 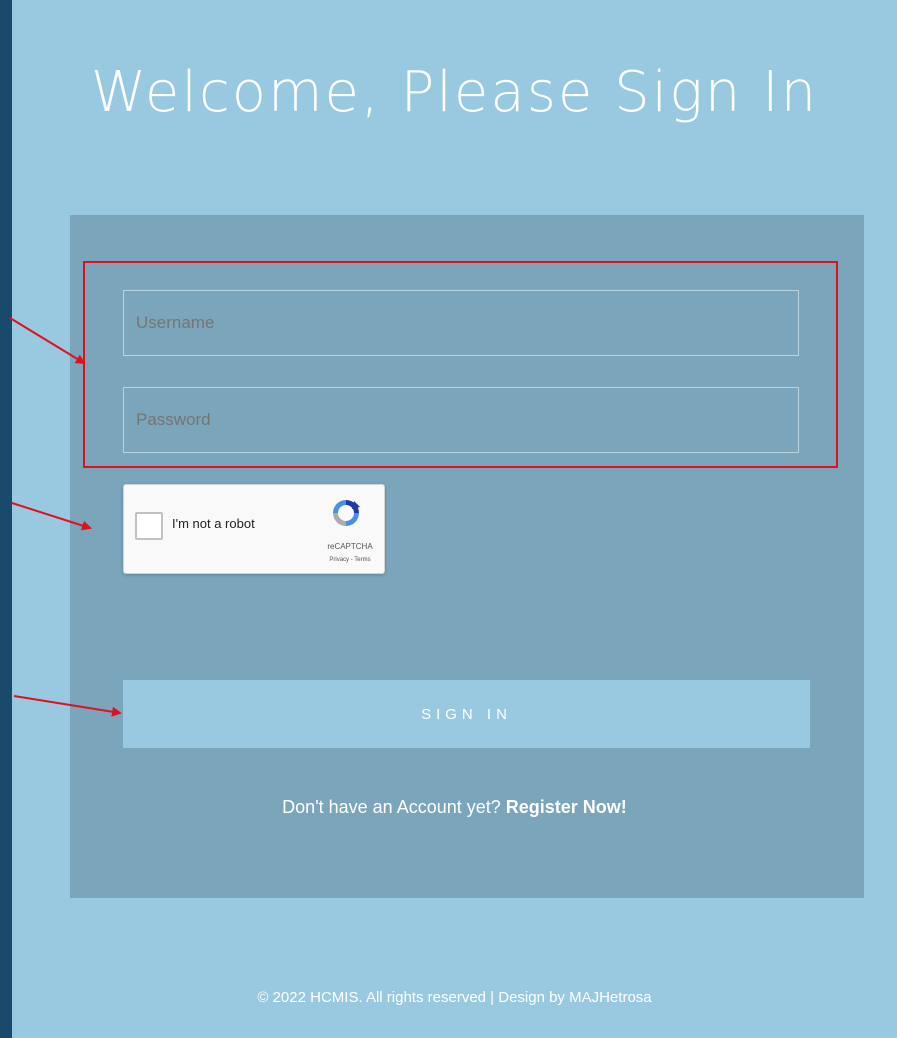 I want to click on page-title: Welcome, Please Sign In, so click(x=454, y=92).